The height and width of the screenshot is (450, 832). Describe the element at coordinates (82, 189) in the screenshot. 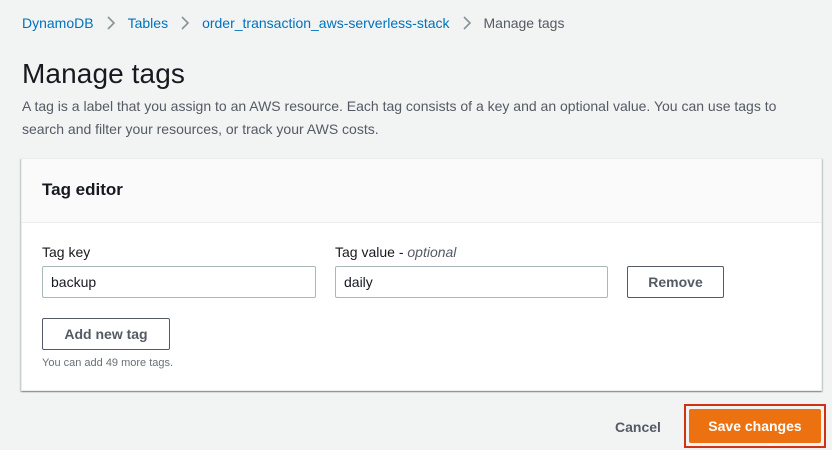

I see `panel-title: Tag editor` at that location.